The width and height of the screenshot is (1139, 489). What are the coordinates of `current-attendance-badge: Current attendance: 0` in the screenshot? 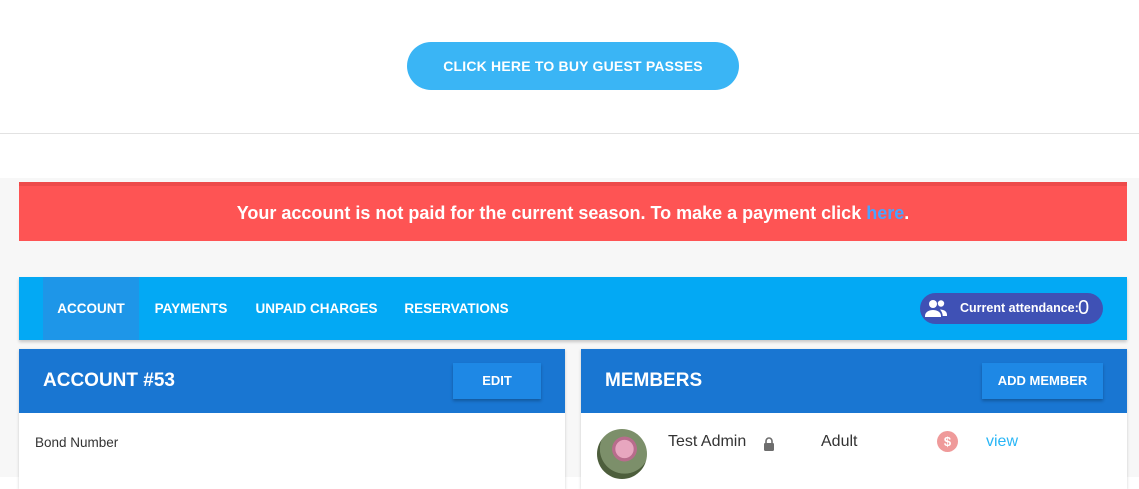 It's located at (1011, 308).